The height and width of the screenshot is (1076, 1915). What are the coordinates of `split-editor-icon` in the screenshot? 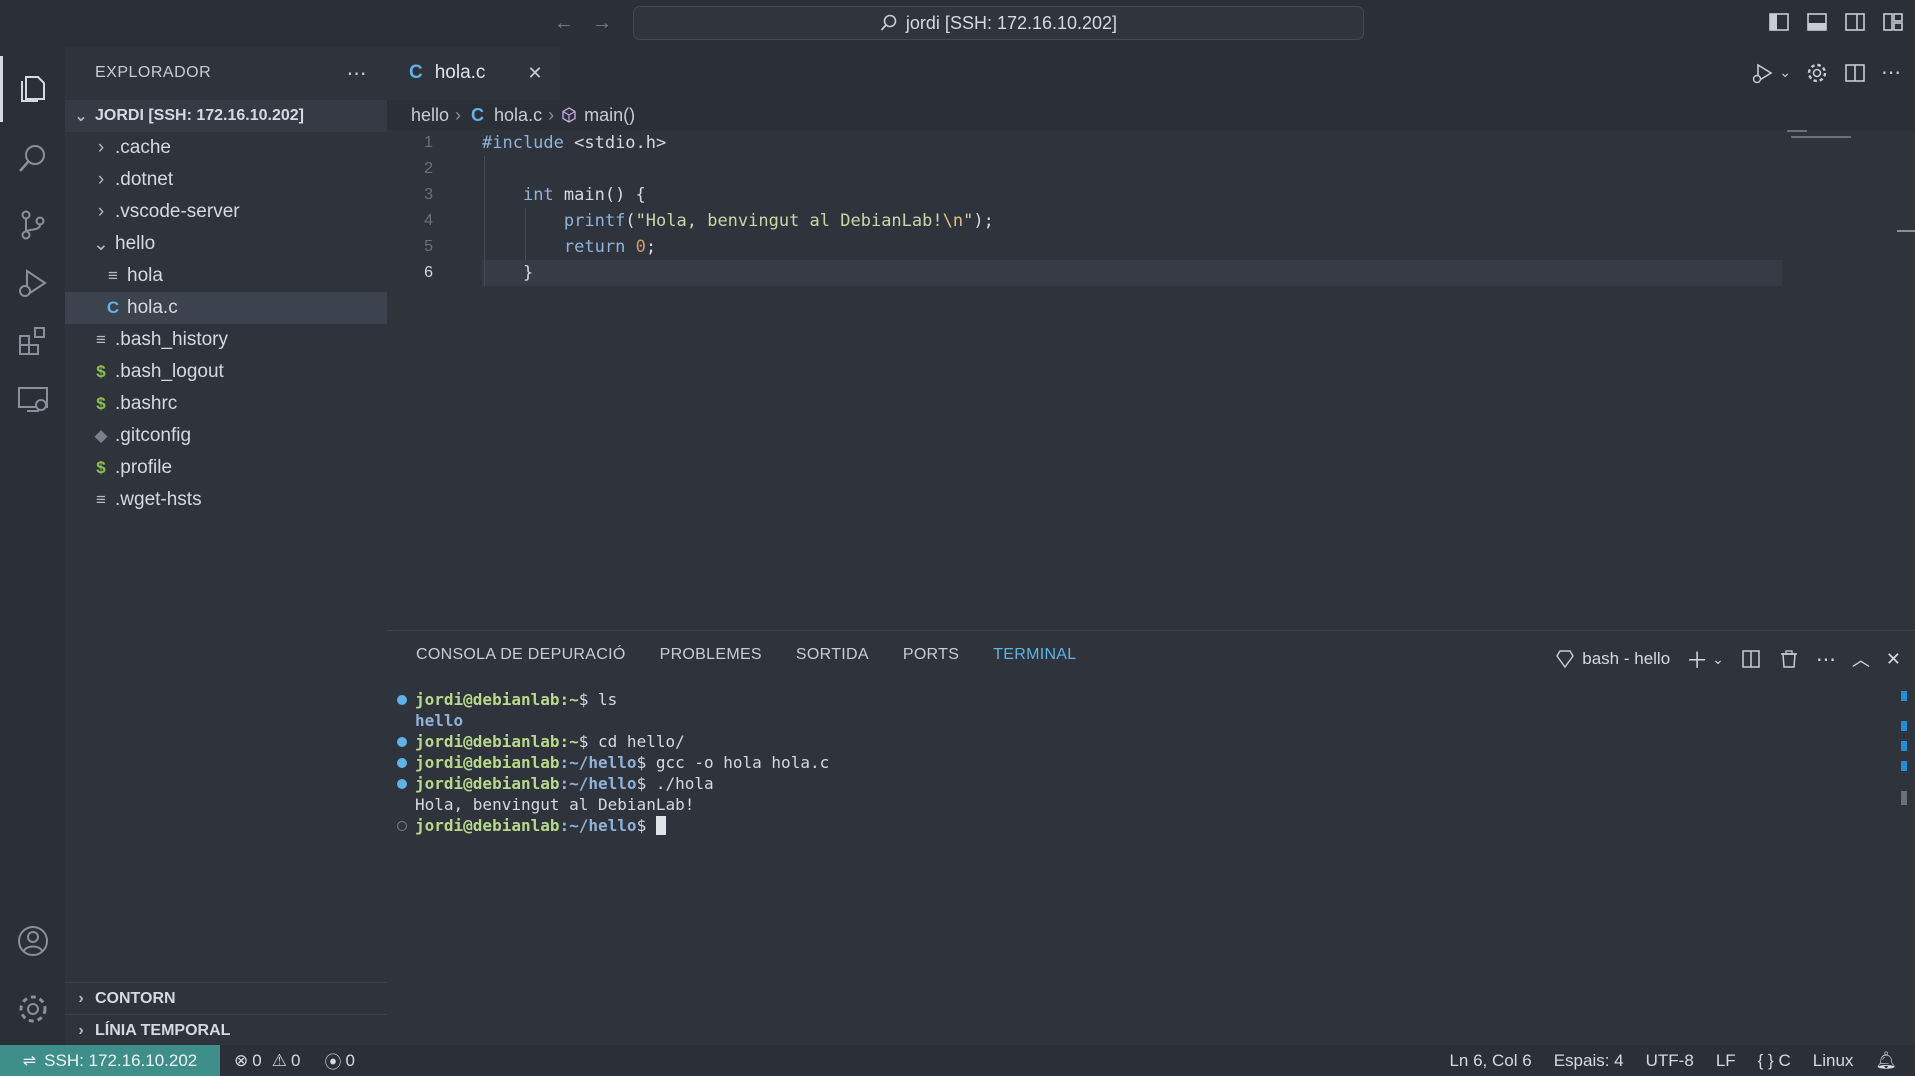 It's located at (1855, 73).